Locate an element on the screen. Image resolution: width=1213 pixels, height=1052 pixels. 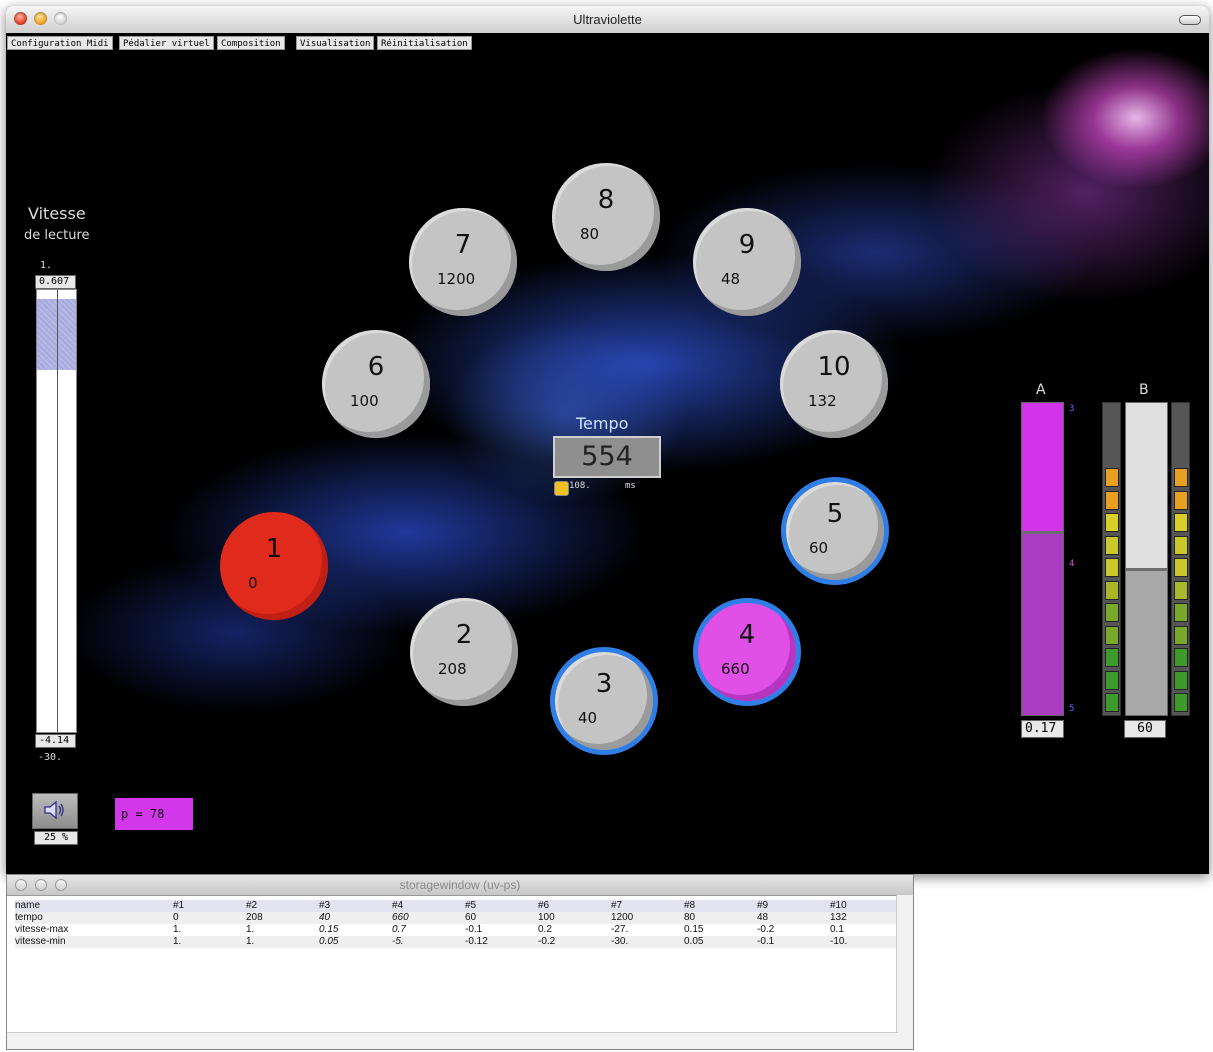
vitesse-value-bottom: -4.14 is located at coordinates (55, 741).